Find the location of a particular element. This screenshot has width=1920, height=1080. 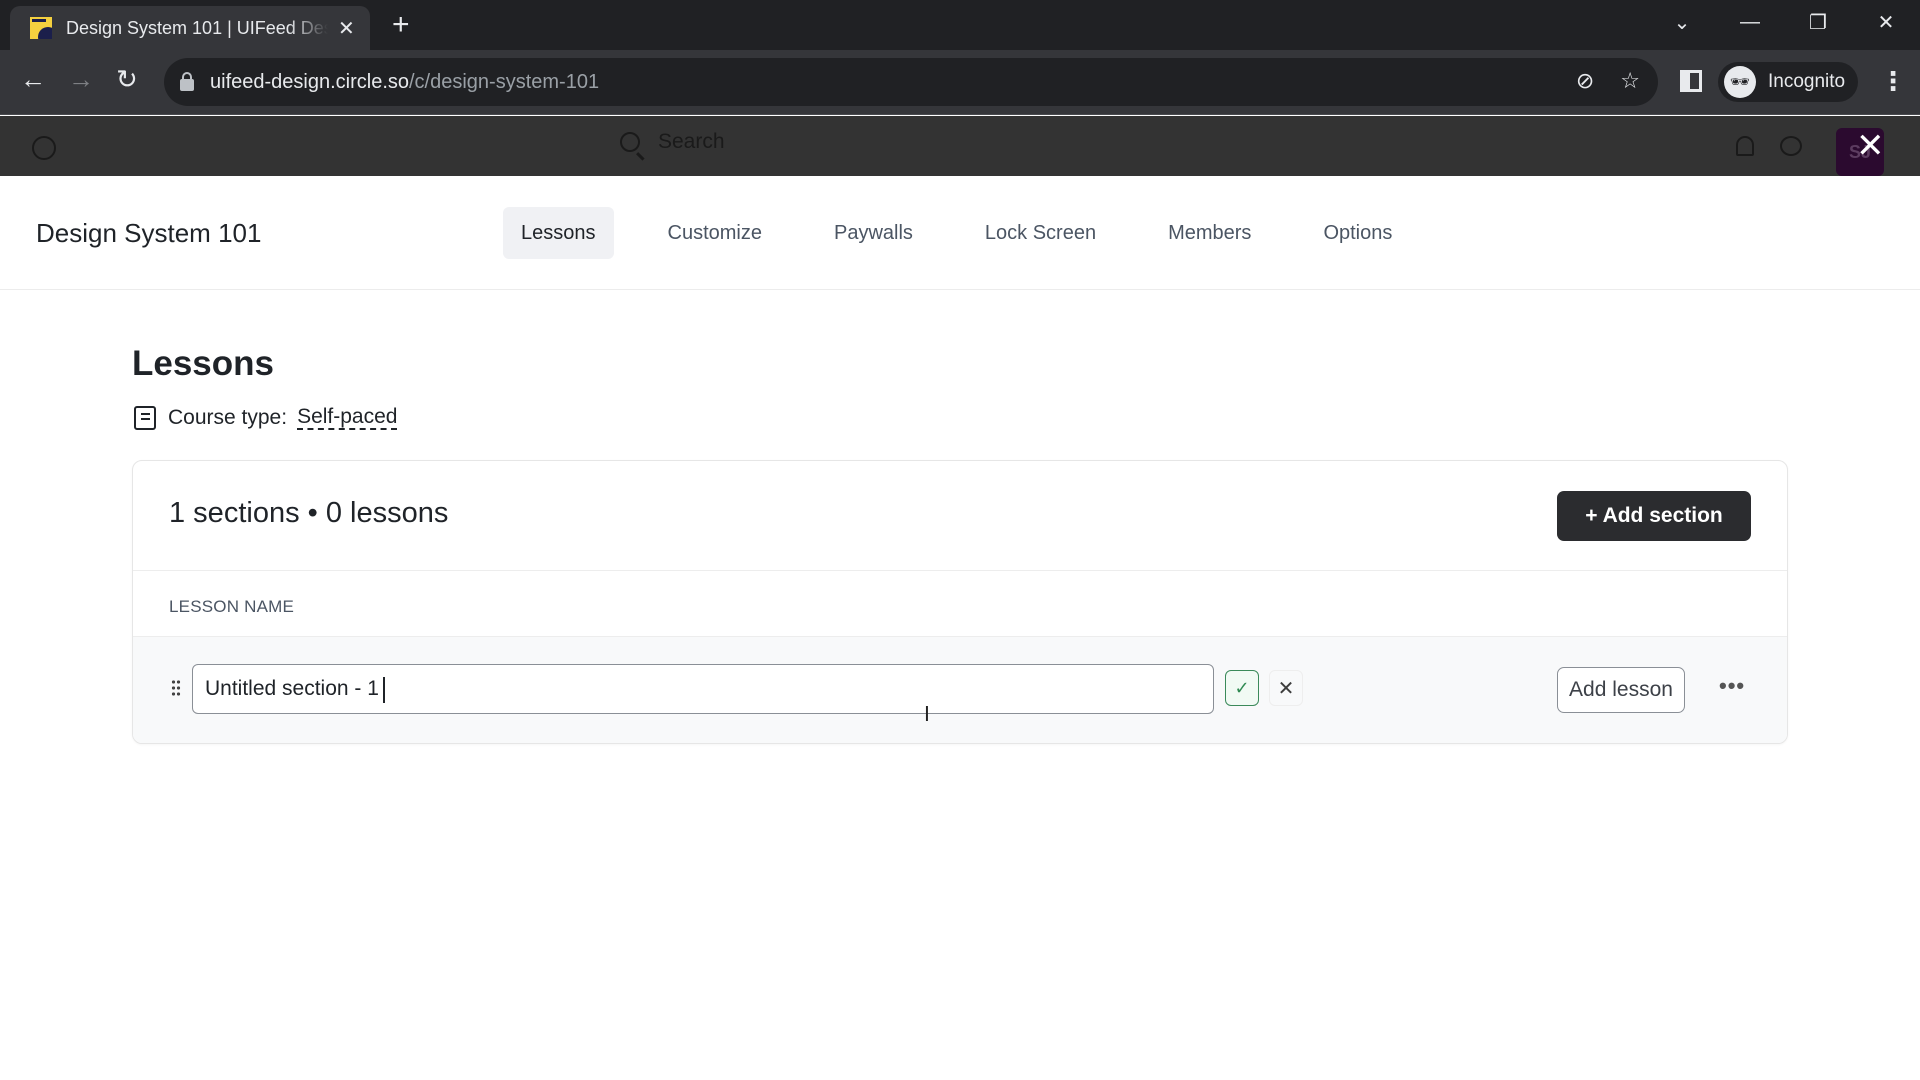

table-header: LESSON NAME is located at coordinates (960, 604).